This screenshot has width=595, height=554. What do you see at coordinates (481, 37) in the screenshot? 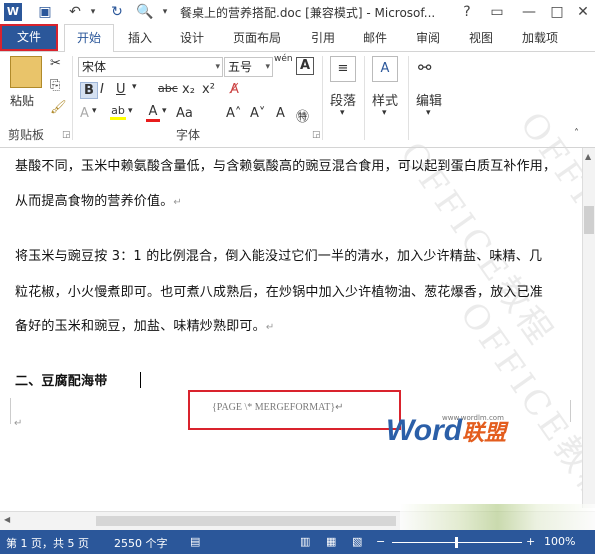
I see `tab-view: 视图` at bounding box center [481, 37].